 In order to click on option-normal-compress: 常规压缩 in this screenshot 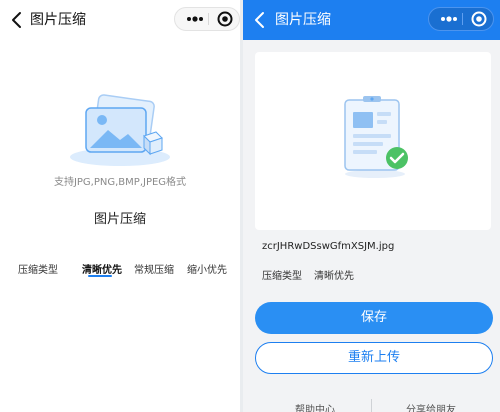, I will do `click(154, 268)`.